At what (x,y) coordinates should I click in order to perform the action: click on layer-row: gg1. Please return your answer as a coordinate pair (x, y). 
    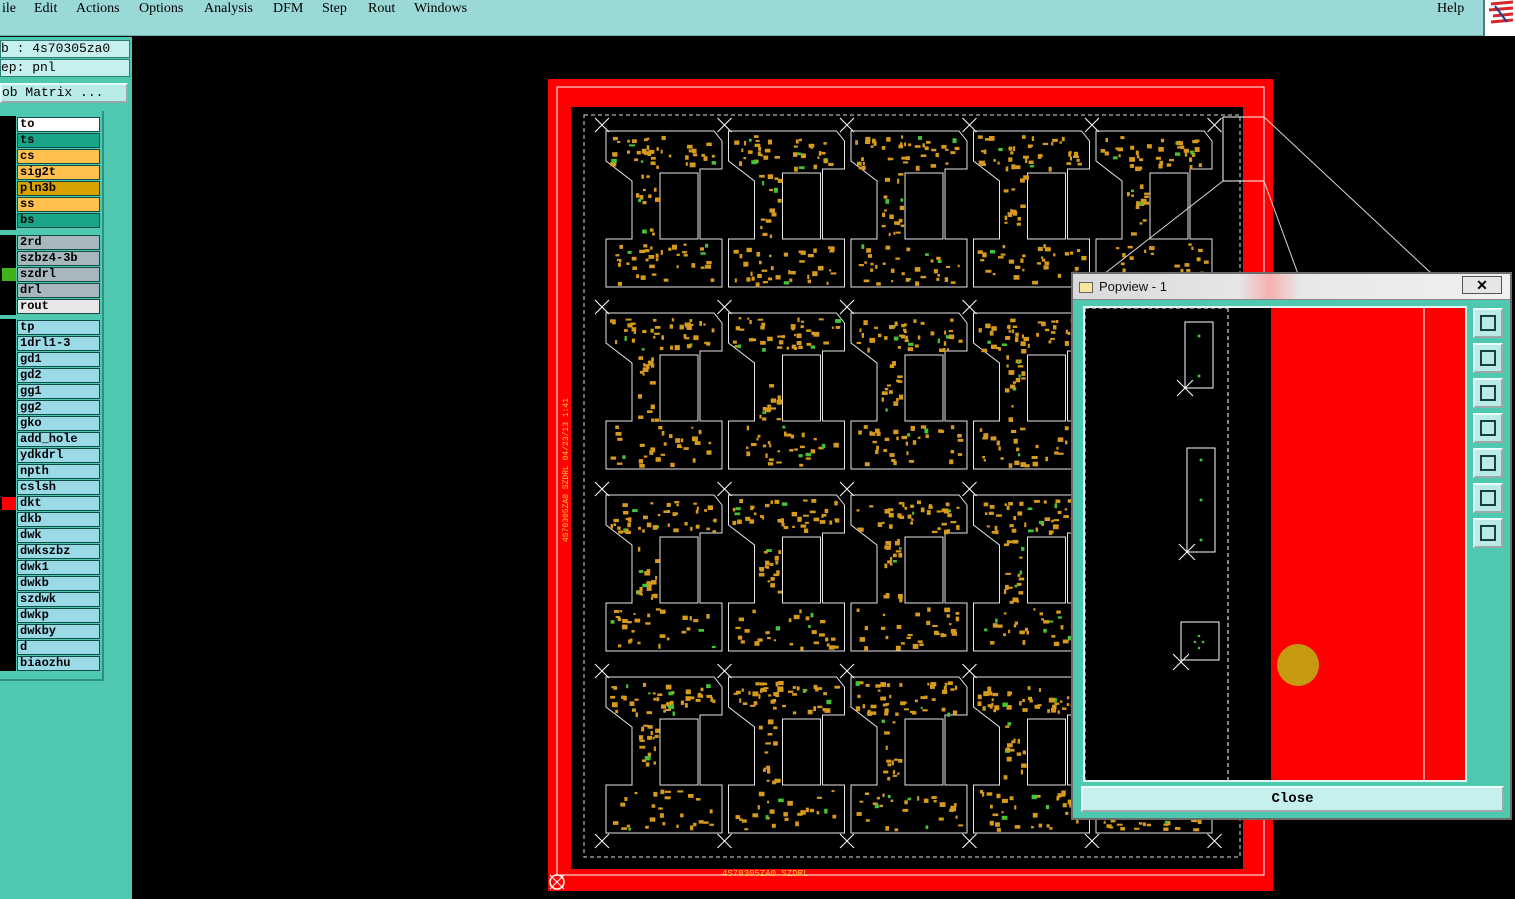
    Looking at the image, I should click on (52, 391).